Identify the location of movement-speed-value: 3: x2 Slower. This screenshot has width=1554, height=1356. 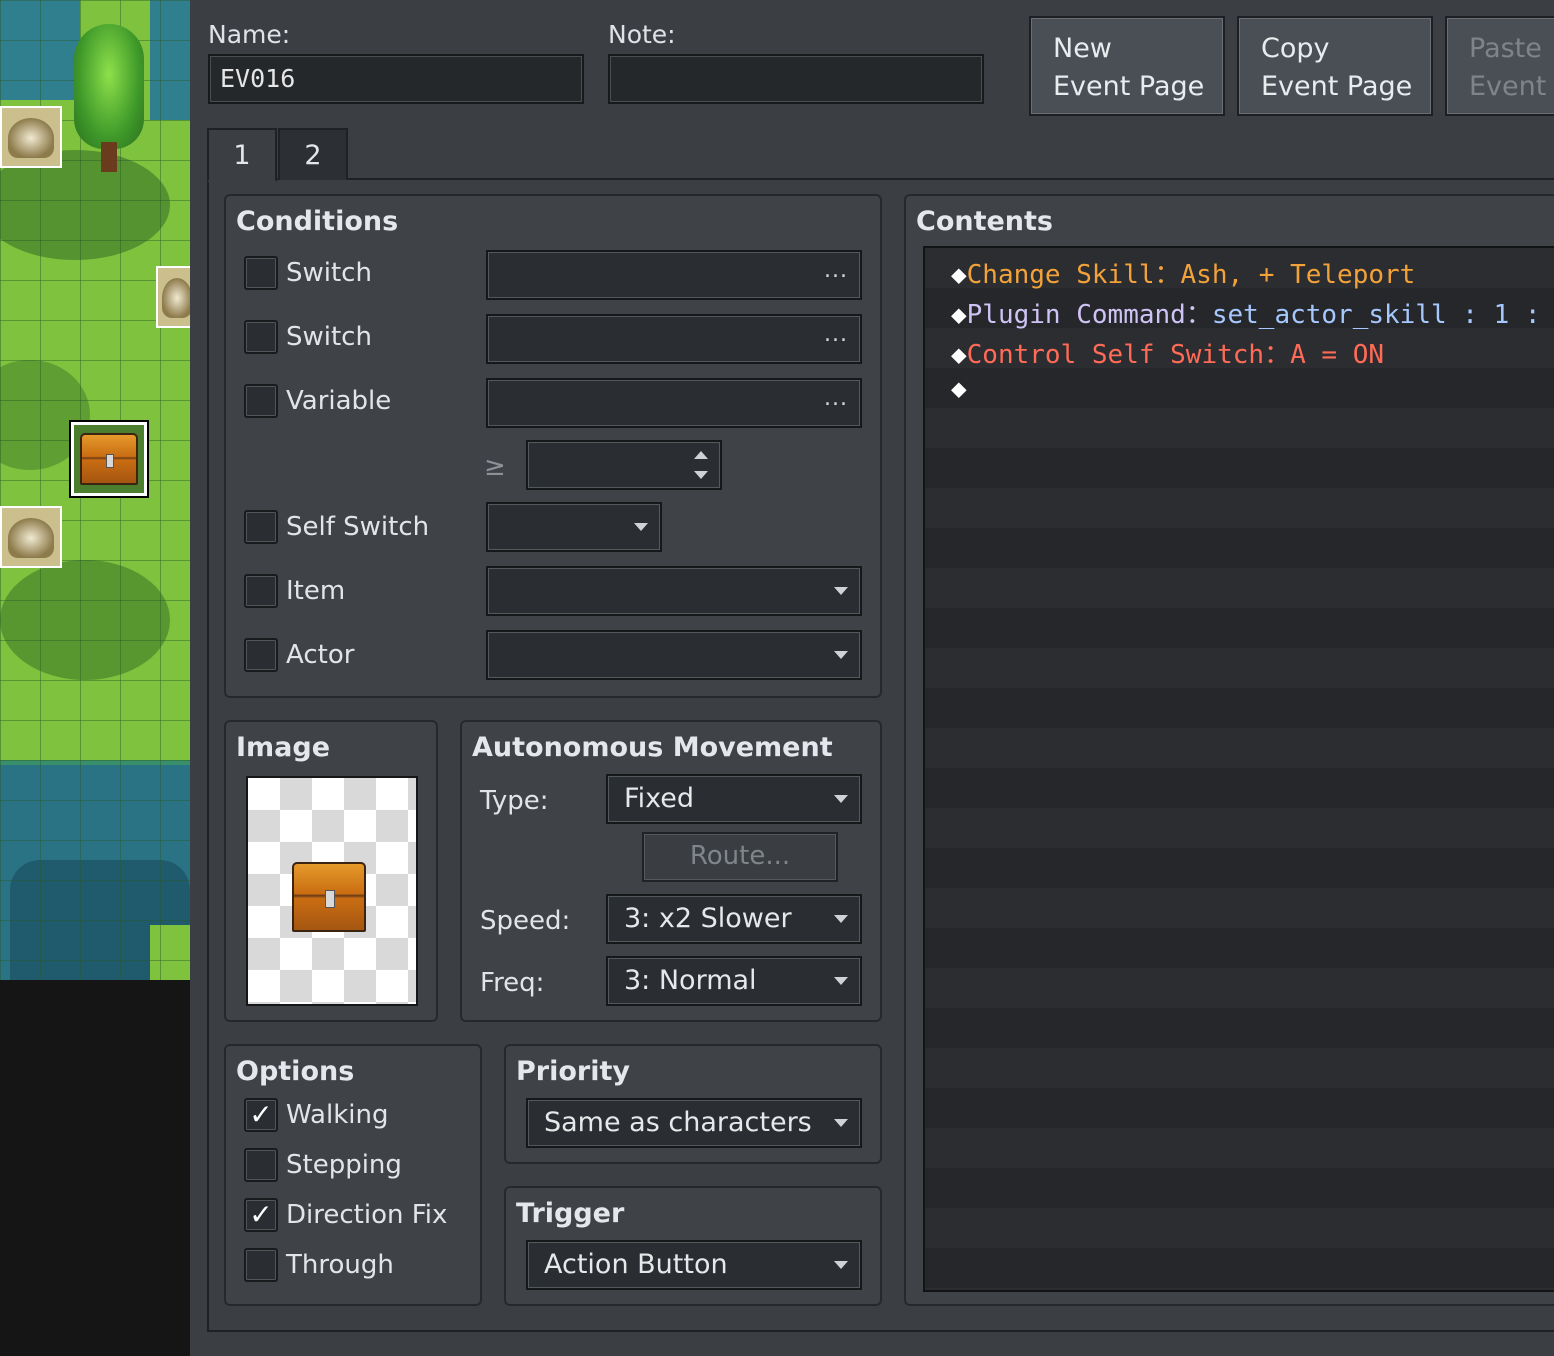
(708, 918).